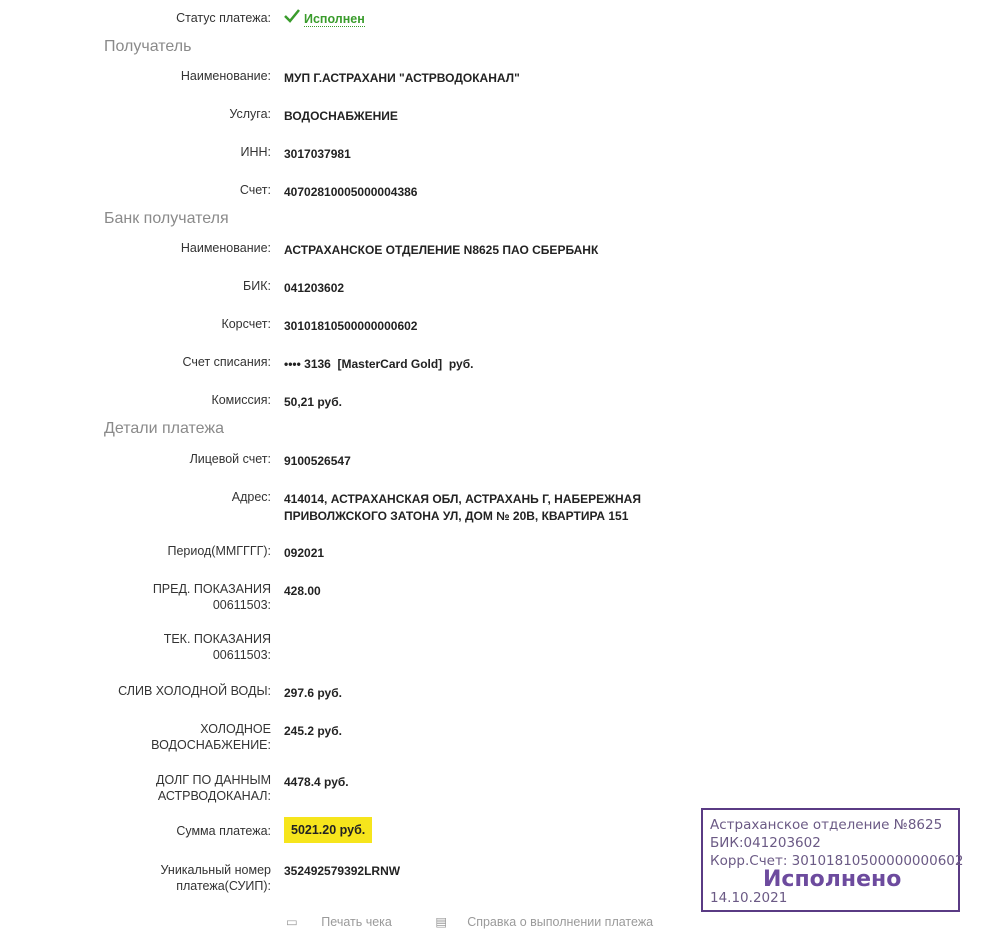 The height and width of the screenshot is (929, 1008). Describe the element at coordinates (219, 551) in the screenshot. I see `period-label: Период(ММГГГГ):` at that location.